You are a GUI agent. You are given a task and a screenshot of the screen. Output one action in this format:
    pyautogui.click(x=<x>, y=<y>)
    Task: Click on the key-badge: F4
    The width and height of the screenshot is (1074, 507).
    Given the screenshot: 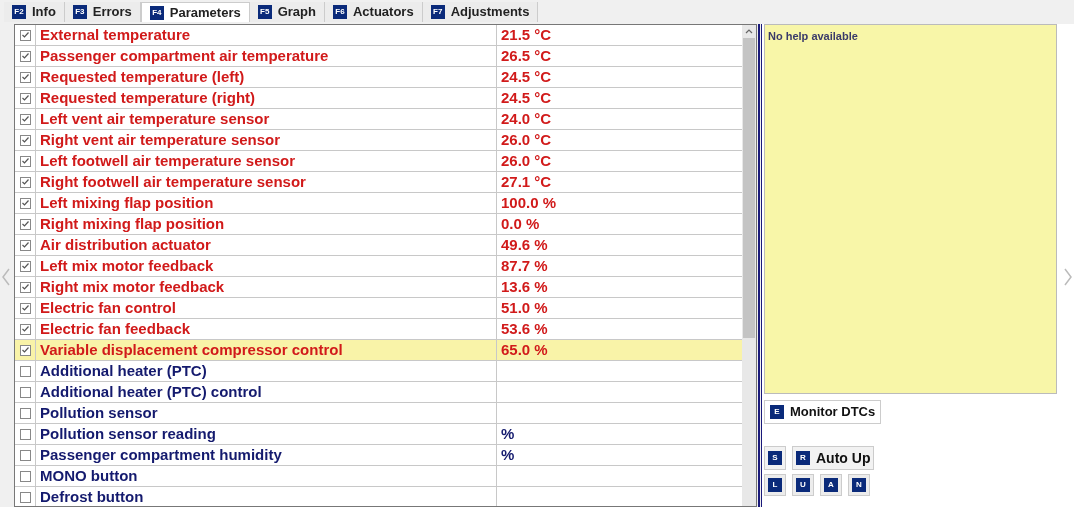 What is the action you would take?
    pyautogui.click(x=156, y=12)
    